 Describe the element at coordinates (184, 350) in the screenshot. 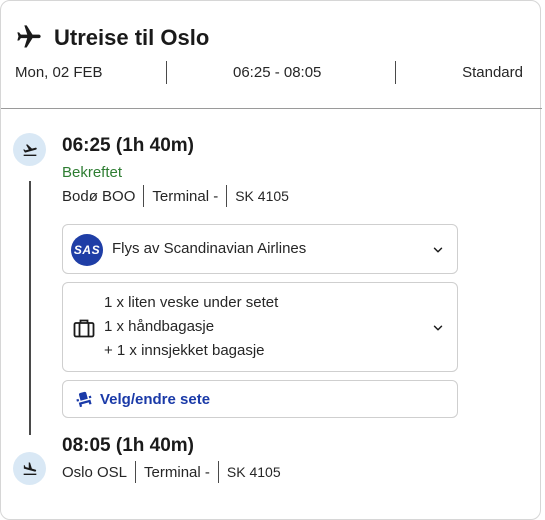

I see `baggage-line: + 1 x innsjekket bagasje` at that location.